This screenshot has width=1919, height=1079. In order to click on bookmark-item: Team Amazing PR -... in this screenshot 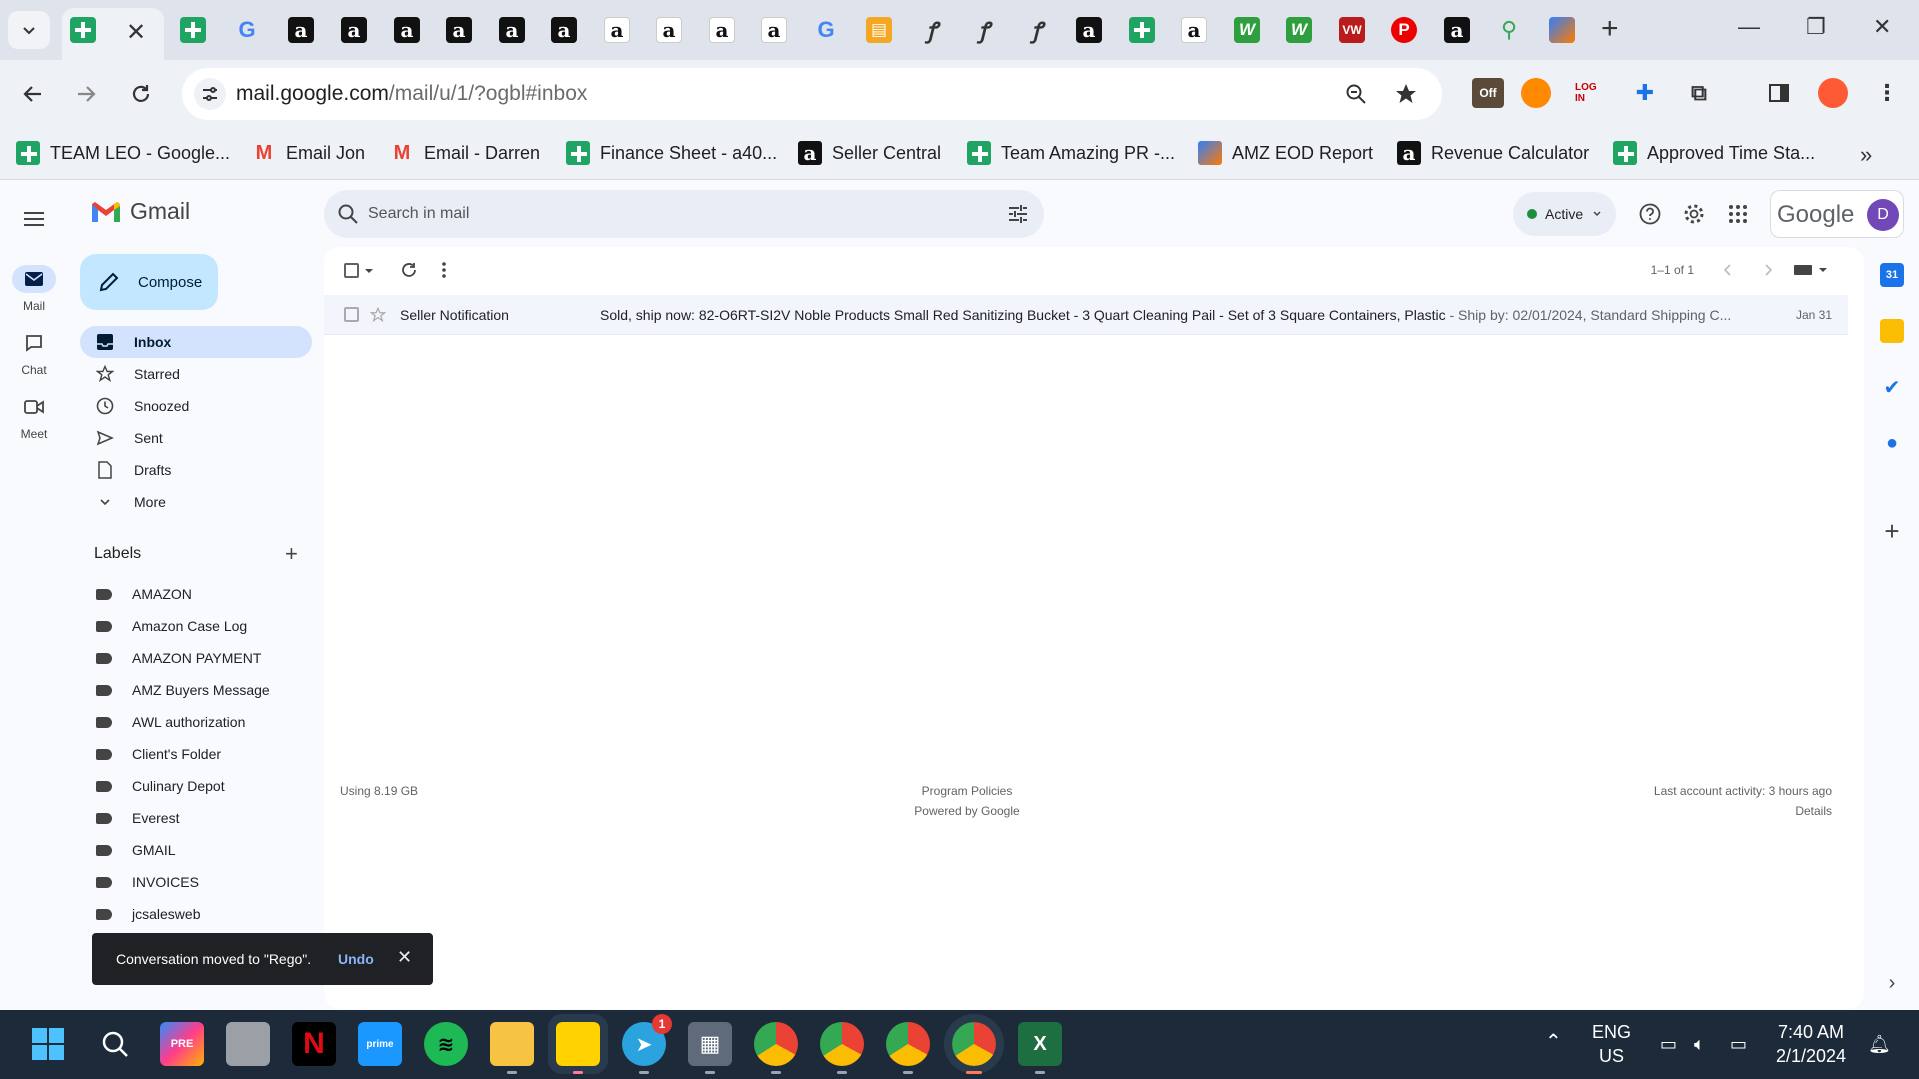, I will do `click(1071, 153)`.